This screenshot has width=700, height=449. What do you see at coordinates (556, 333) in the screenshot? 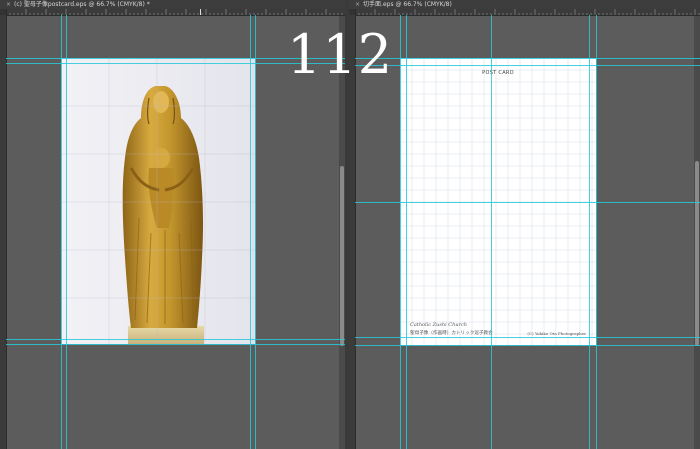
I see `copyright-text: (C) Yukiko Ota Photographer` at bounding box center [556, 333].